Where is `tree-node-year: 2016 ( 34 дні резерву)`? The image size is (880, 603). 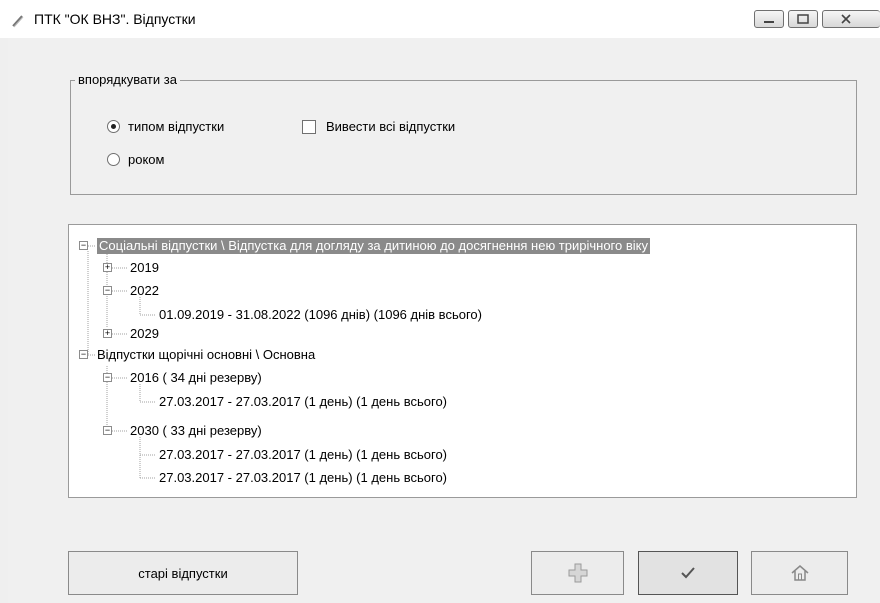
tree-node-year: 2016 ( 34 дні резерву) is located at coordinates (196, 378).